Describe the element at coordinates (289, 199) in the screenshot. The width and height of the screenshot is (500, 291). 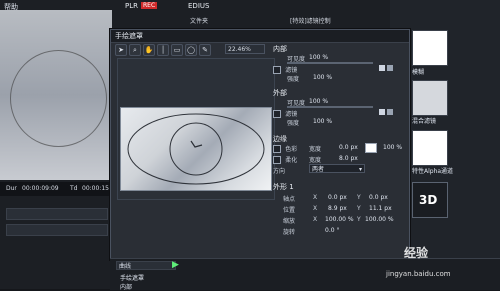
I see `axis-label: 轴点` at that location.